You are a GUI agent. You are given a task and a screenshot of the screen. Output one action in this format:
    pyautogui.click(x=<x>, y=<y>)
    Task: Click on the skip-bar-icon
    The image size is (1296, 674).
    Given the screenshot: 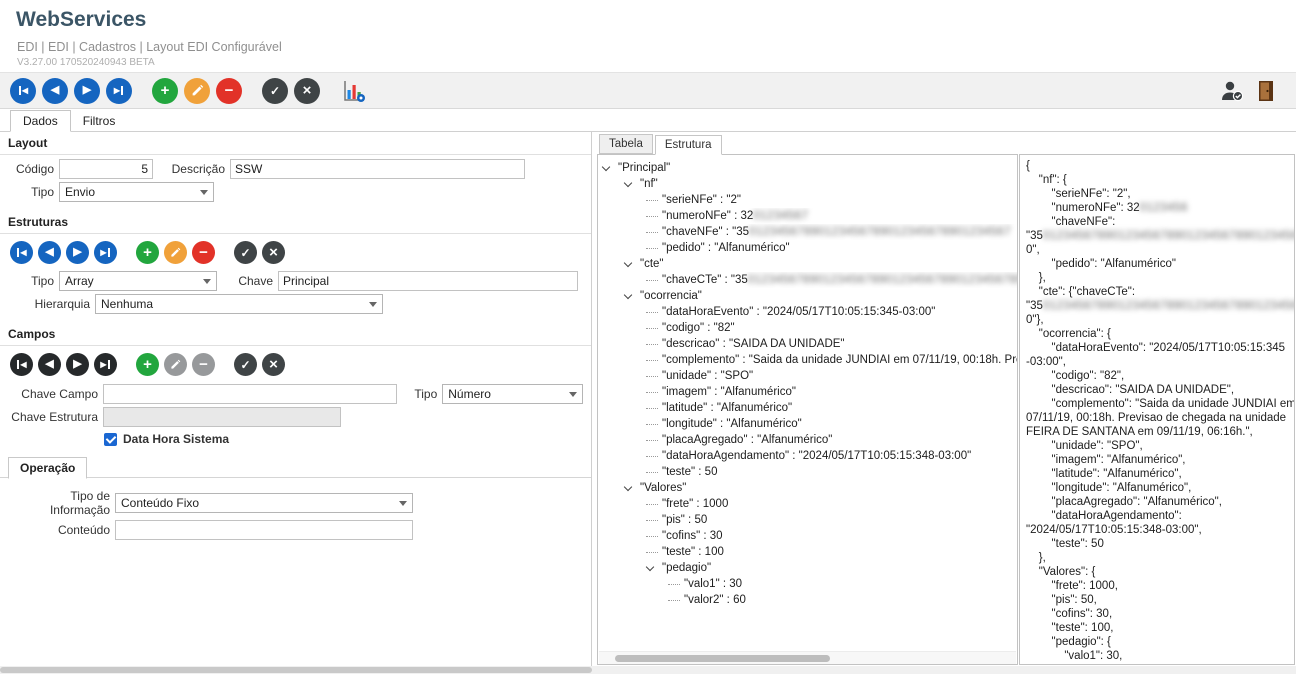 What is the action you would take?
    pyautogui.click(x=108, y=252)
    